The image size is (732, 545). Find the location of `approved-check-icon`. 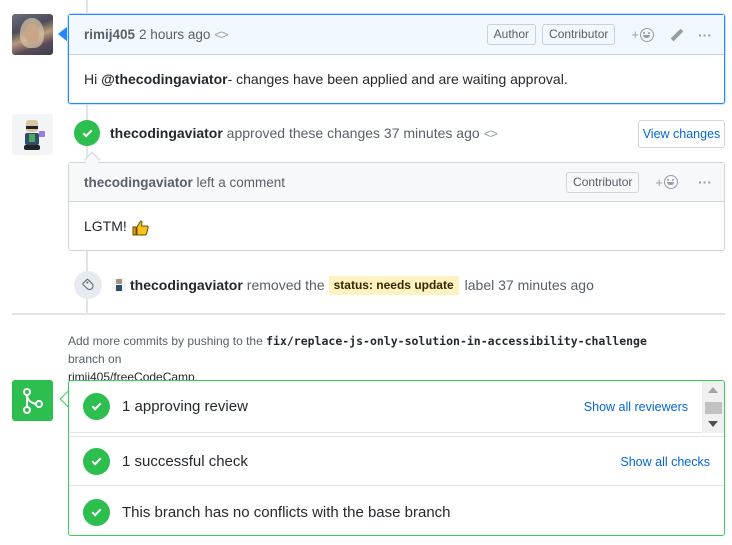

approved-check-icon is located at coordinates (87, 133).